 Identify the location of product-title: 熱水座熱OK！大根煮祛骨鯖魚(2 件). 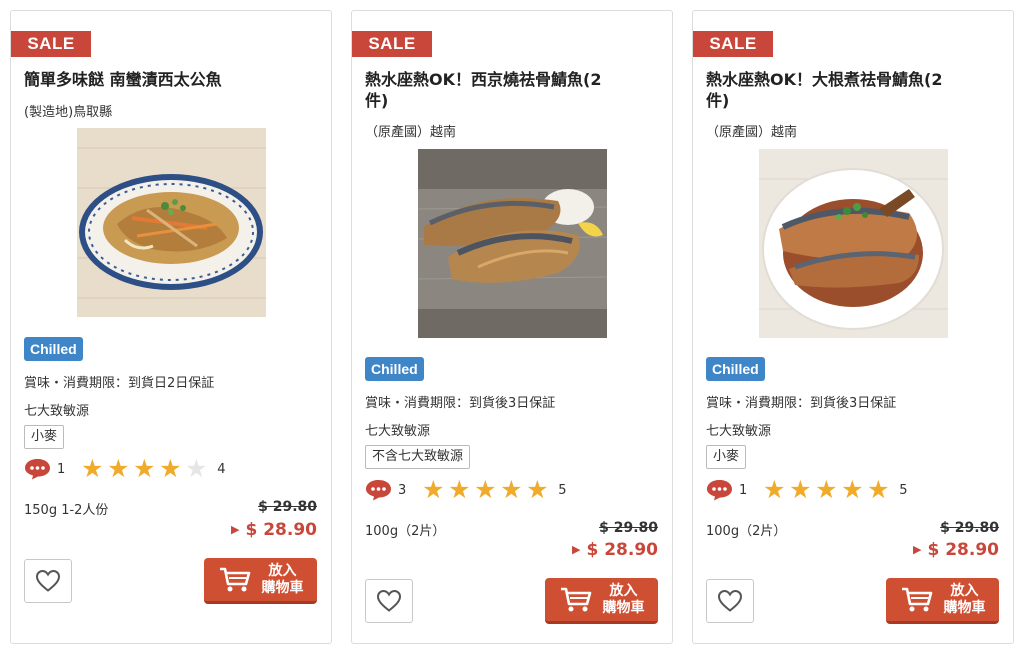
(856, 90).